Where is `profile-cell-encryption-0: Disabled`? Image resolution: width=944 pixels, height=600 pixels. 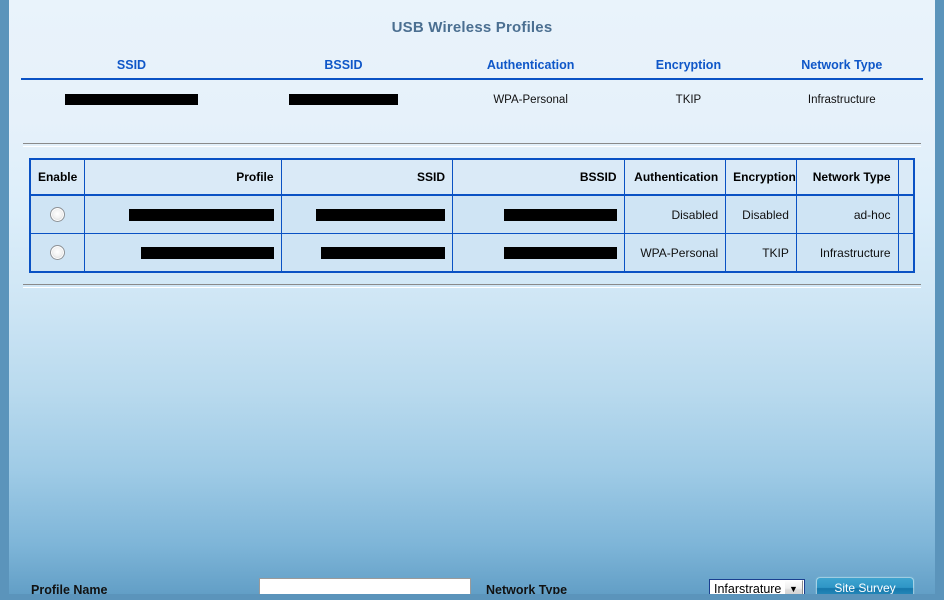
profile-cell-encryption-0: Disabled is located at coordinates (761, 214).